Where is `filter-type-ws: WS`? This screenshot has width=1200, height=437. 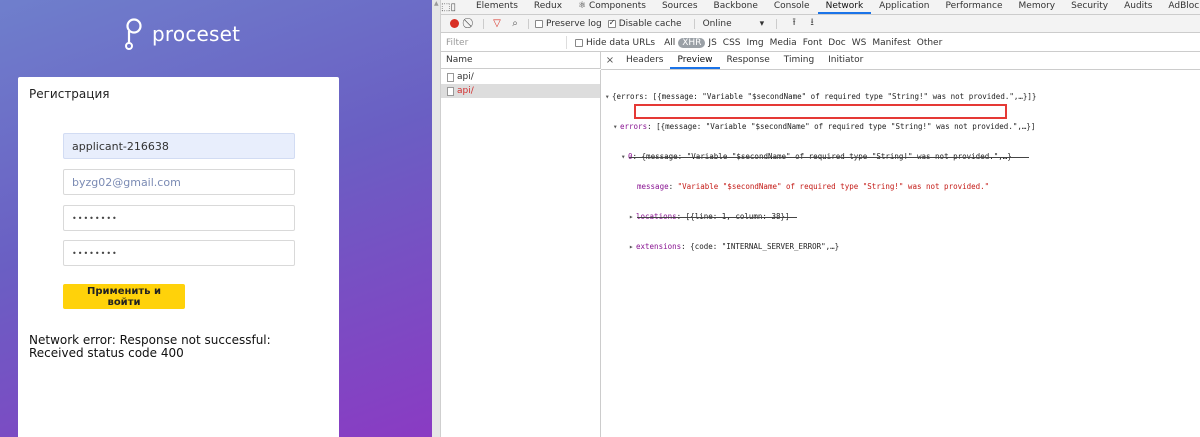
filter-type-ws: WS is located at coordinates (859, 43).